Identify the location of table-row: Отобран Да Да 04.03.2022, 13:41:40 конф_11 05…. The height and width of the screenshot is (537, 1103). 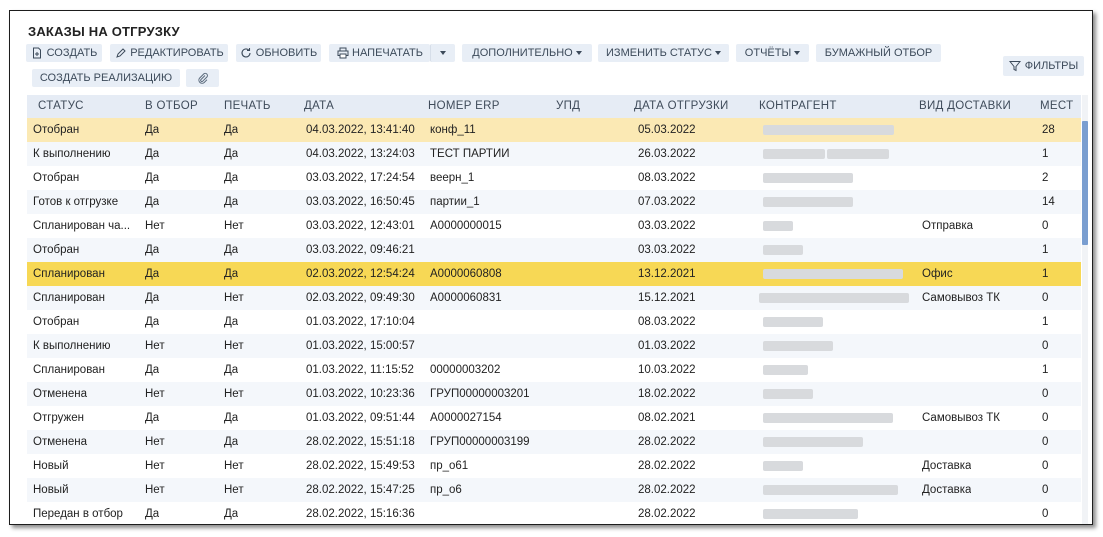
(554, 130).